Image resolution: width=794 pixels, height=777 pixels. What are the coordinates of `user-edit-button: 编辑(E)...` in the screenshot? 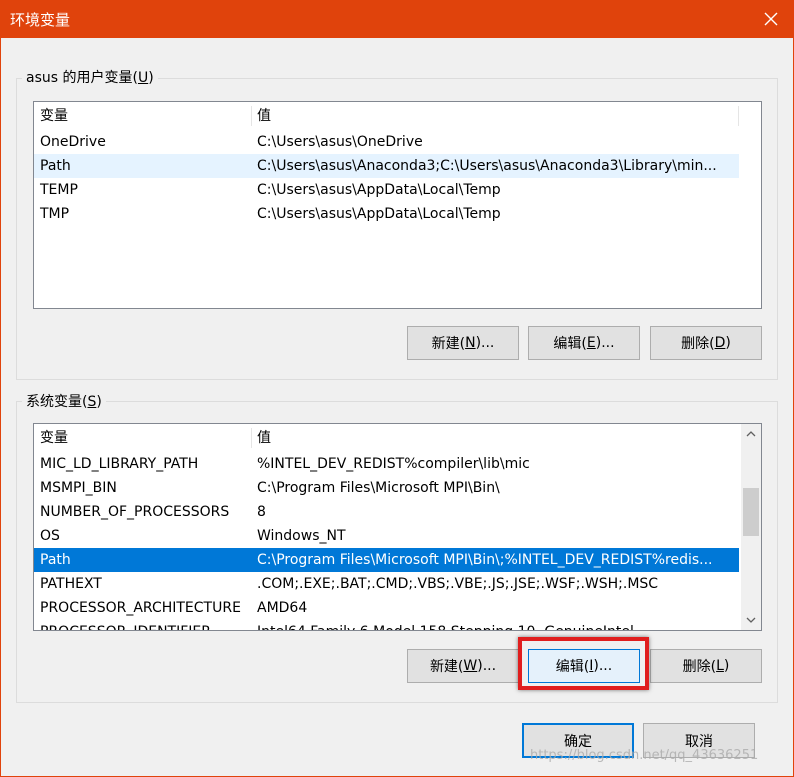 It's located at (584, 343).